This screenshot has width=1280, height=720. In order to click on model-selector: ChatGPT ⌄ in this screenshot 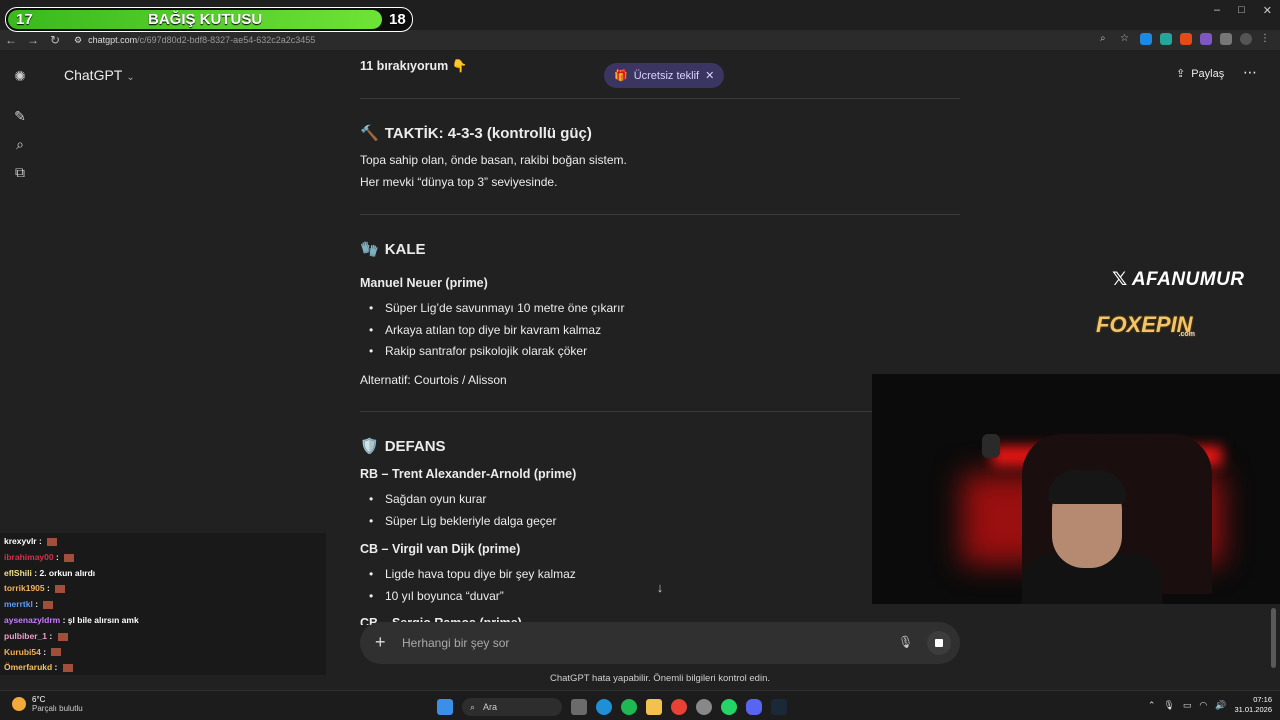, I will do `click(99, 75)`.